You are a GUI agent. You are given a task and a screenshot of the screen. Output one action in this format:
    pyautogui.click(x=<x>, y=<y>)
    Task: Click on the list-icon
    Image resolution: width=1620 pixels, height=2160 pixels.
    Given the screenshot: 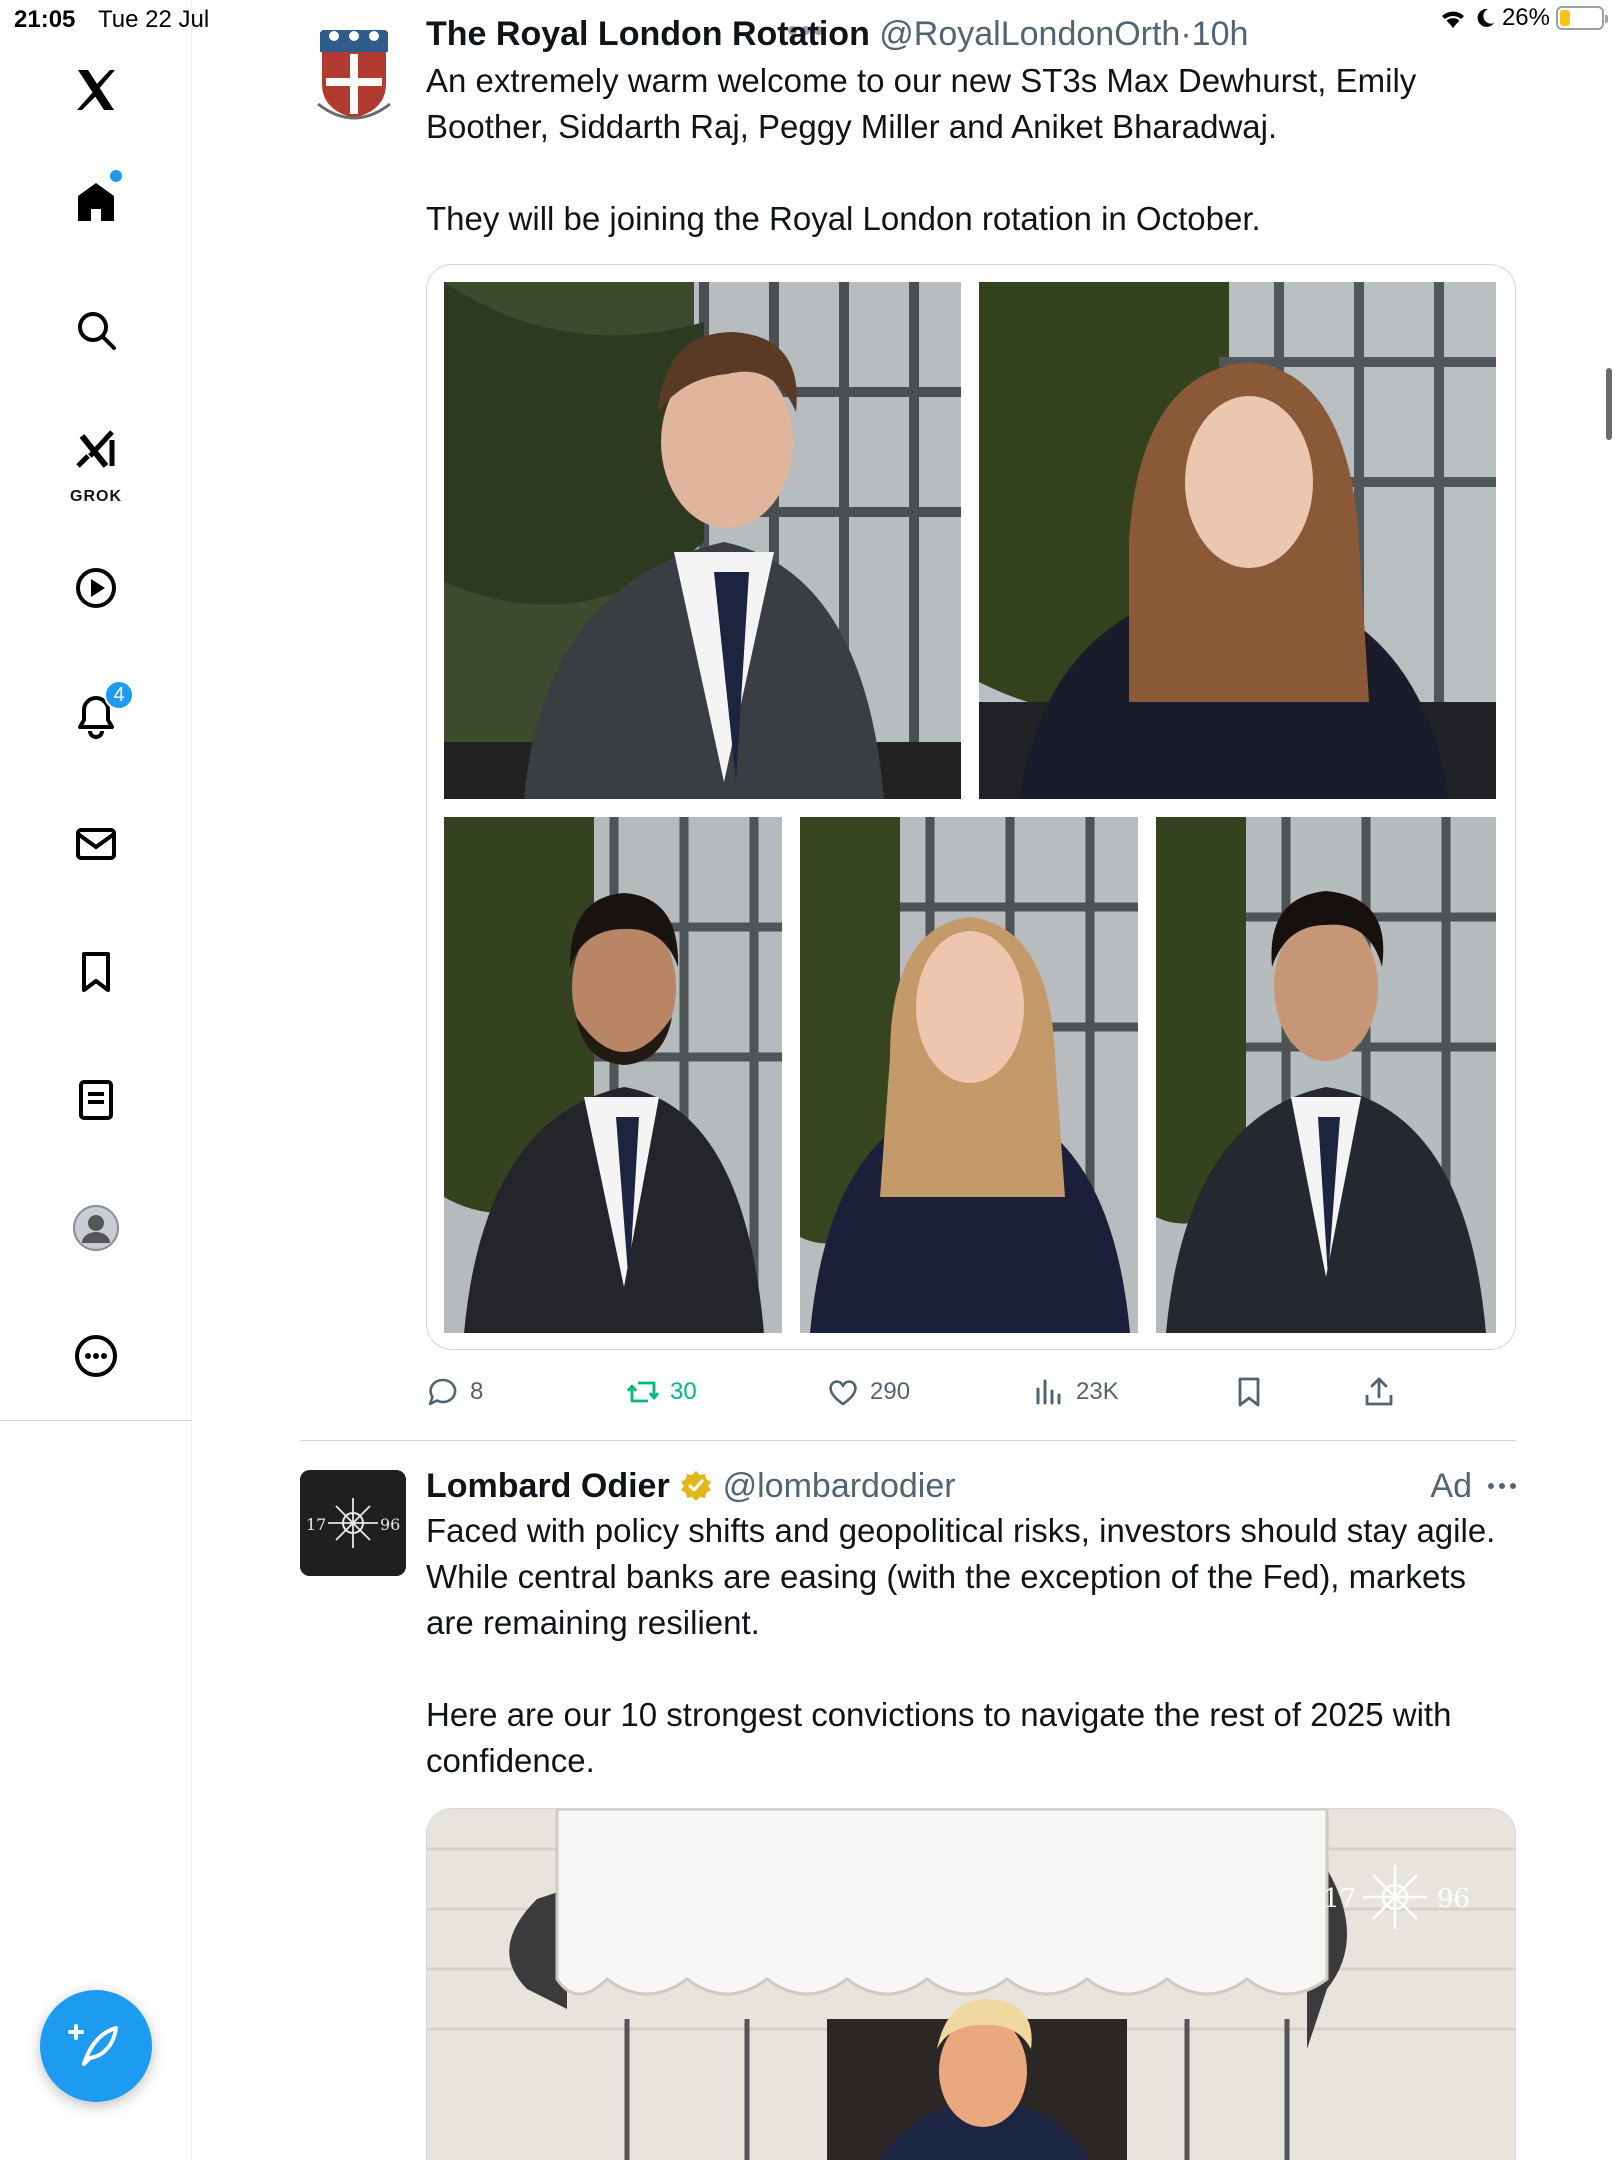 What is the action you would take?
    pyautogui.click(x=96, y=1100)
    